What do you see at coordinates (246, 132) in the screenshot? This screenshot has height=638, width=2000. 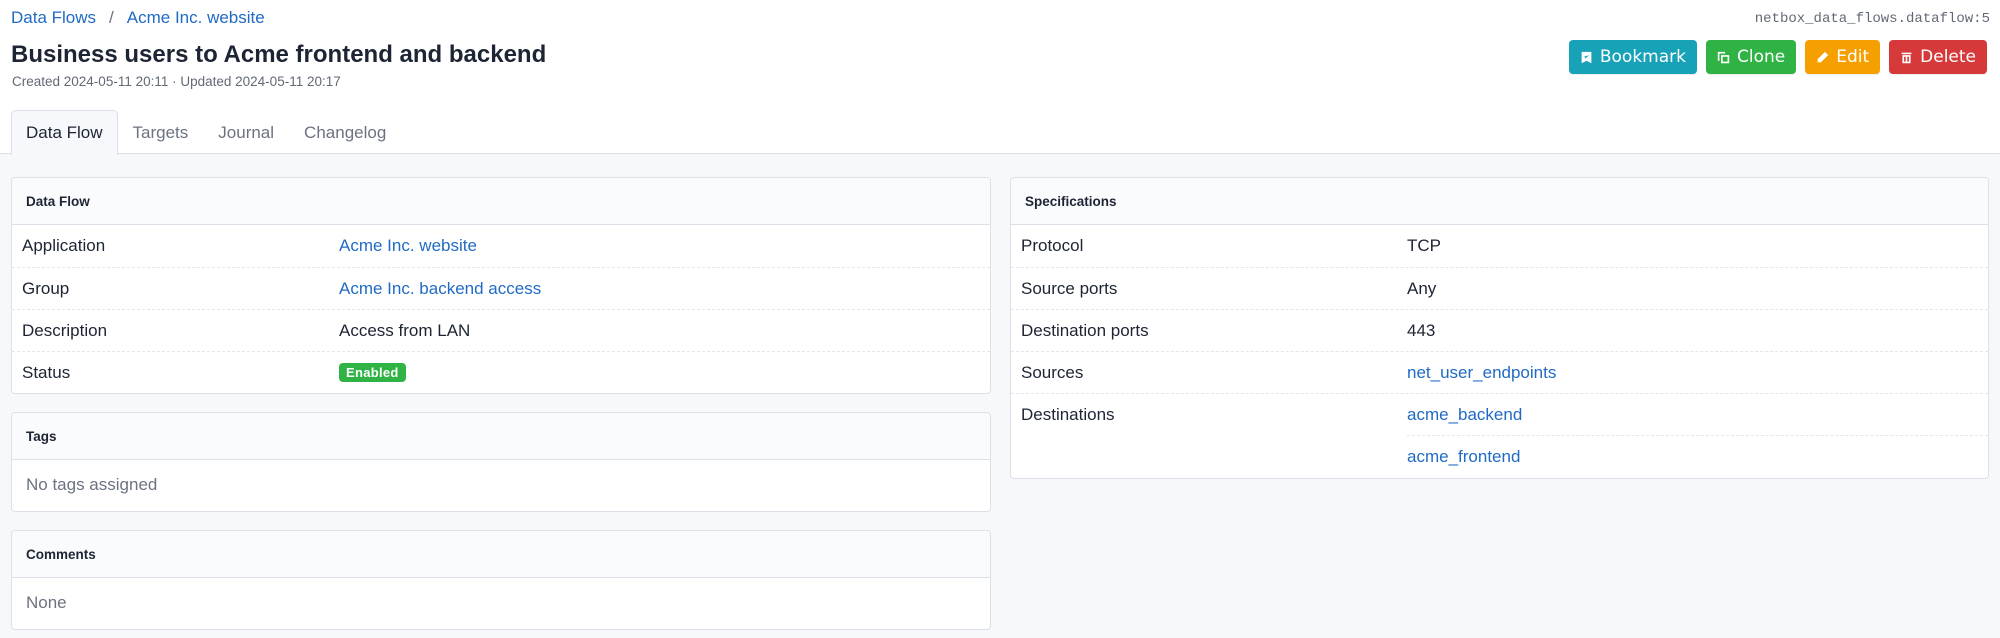 I see `tab-journal: Journal` at bounding box center [246, 132].